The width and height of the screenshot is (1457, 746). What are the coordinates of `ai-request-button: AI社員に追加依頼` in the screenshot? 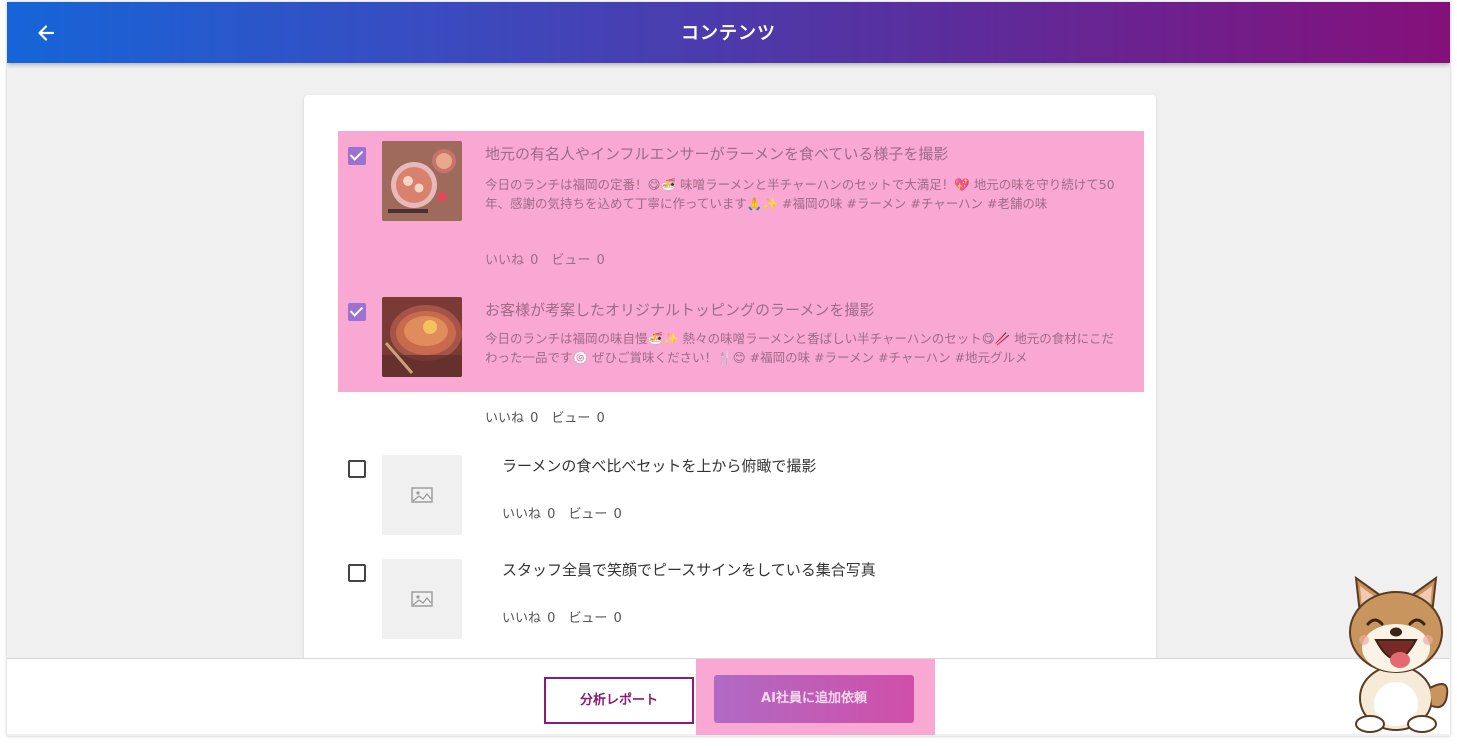 It's located at (814, 699).